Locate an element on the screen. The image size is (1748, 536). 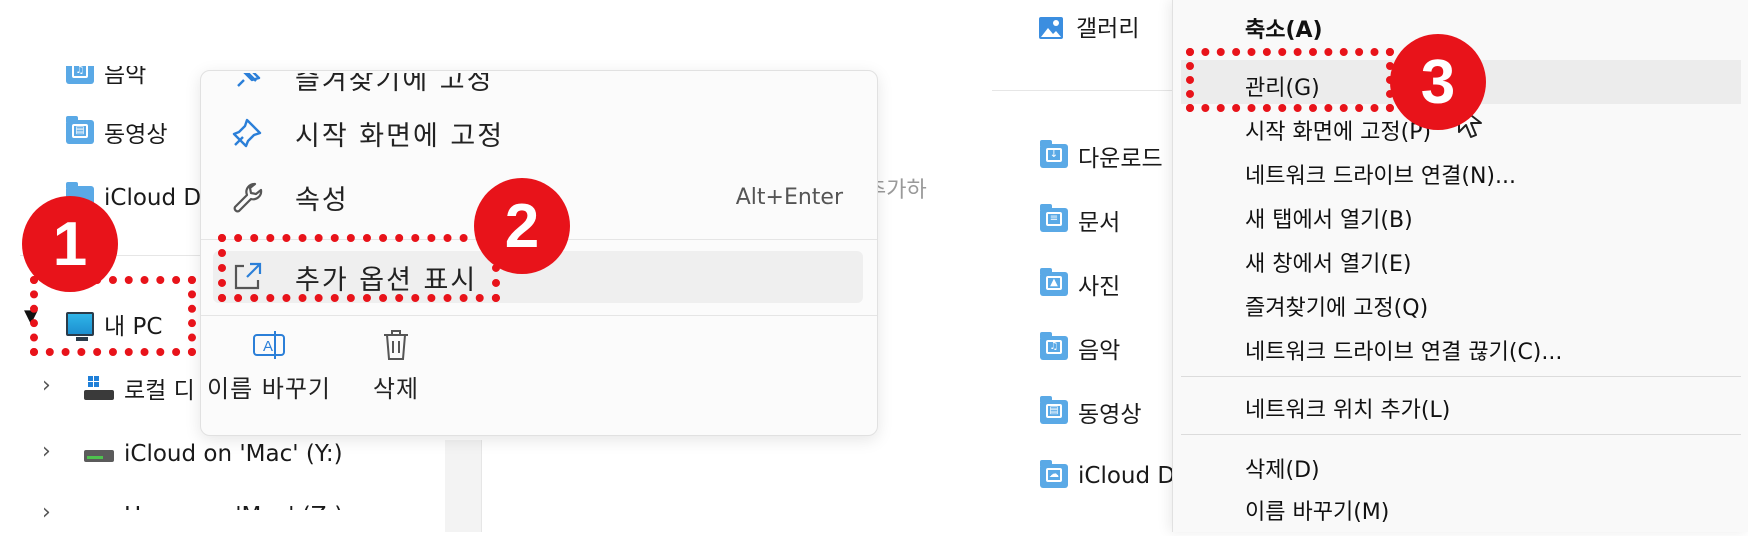
nav-item-gallery: 갤러리 is located at coordinates (1088, 26).